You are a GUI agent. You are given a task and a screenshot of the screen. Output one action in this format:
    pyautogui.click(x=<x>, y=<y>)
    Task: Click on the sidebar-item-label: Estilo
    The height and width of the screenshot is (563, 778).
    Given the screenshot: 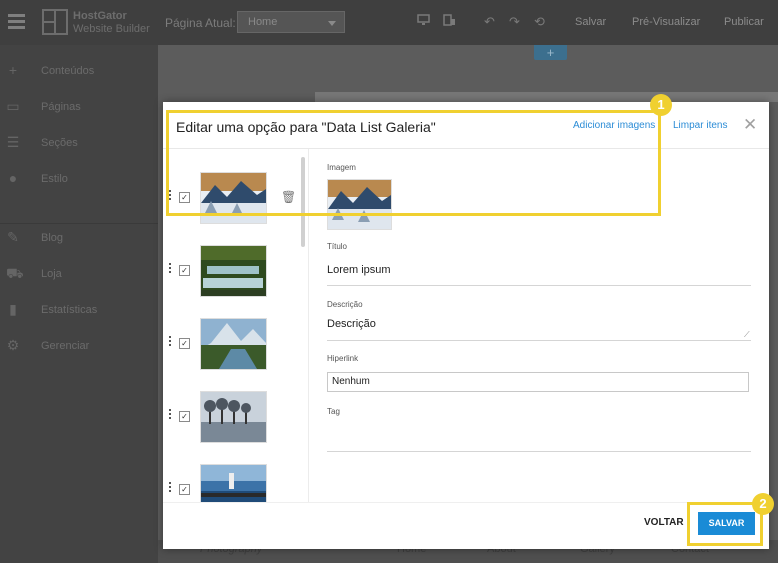 What is the action you would take?
    pyautogui.click(x=54, y=179)
    